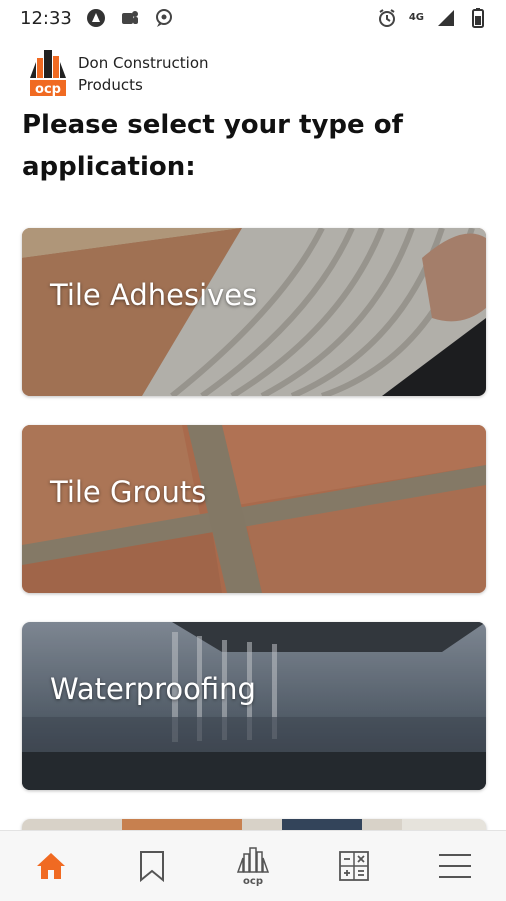 The image size is (506, 901). I want to click on bottom-navigation: ocp, so click(253, 865).